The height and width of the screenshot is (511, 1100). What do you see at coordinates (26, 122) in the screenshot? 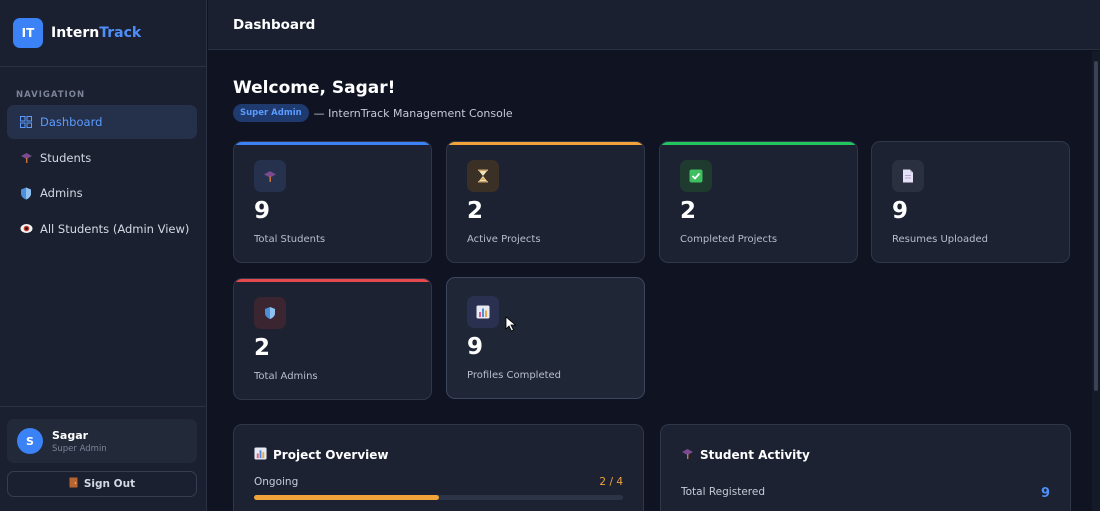
I see `grid-icon` at bounding box center [26, 122].